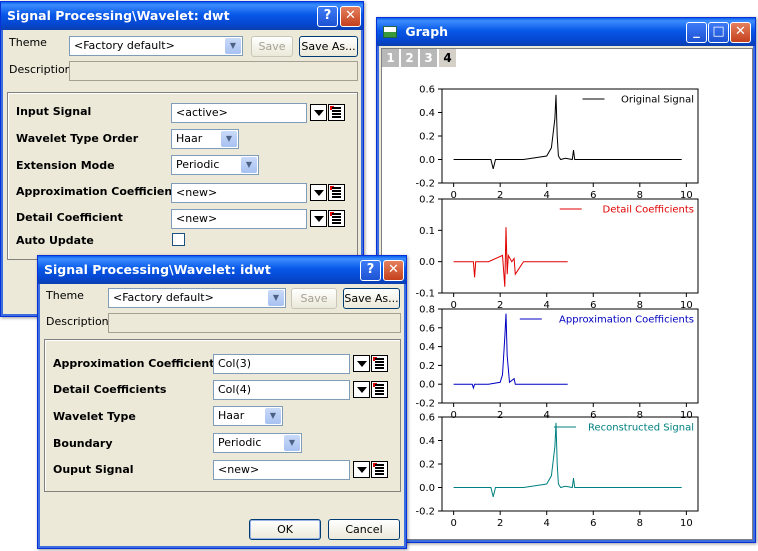 This screenshot has height=551, width=758. Describe the element at coordinates (336, 112) in the screenshot. I see `dwt-input-signal-select-icon` at that location.